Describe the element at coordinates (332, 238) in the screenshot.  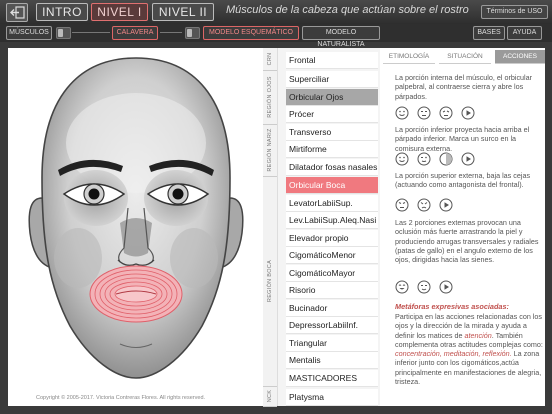
I see `muscle-elevador-propio: Elevador propio` at that location.